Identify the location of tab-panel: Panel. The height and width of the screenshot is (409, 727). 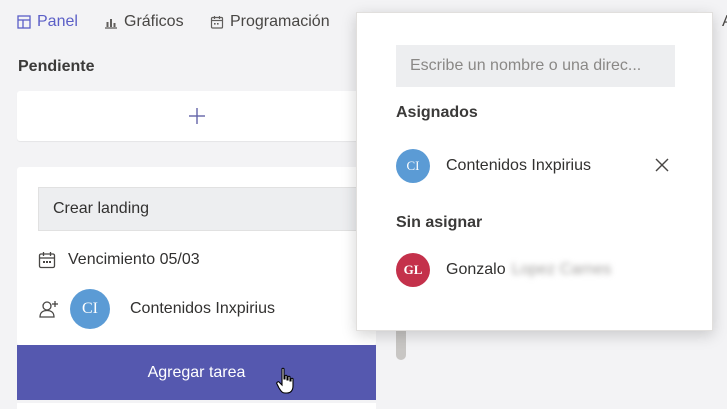
(47, 22).